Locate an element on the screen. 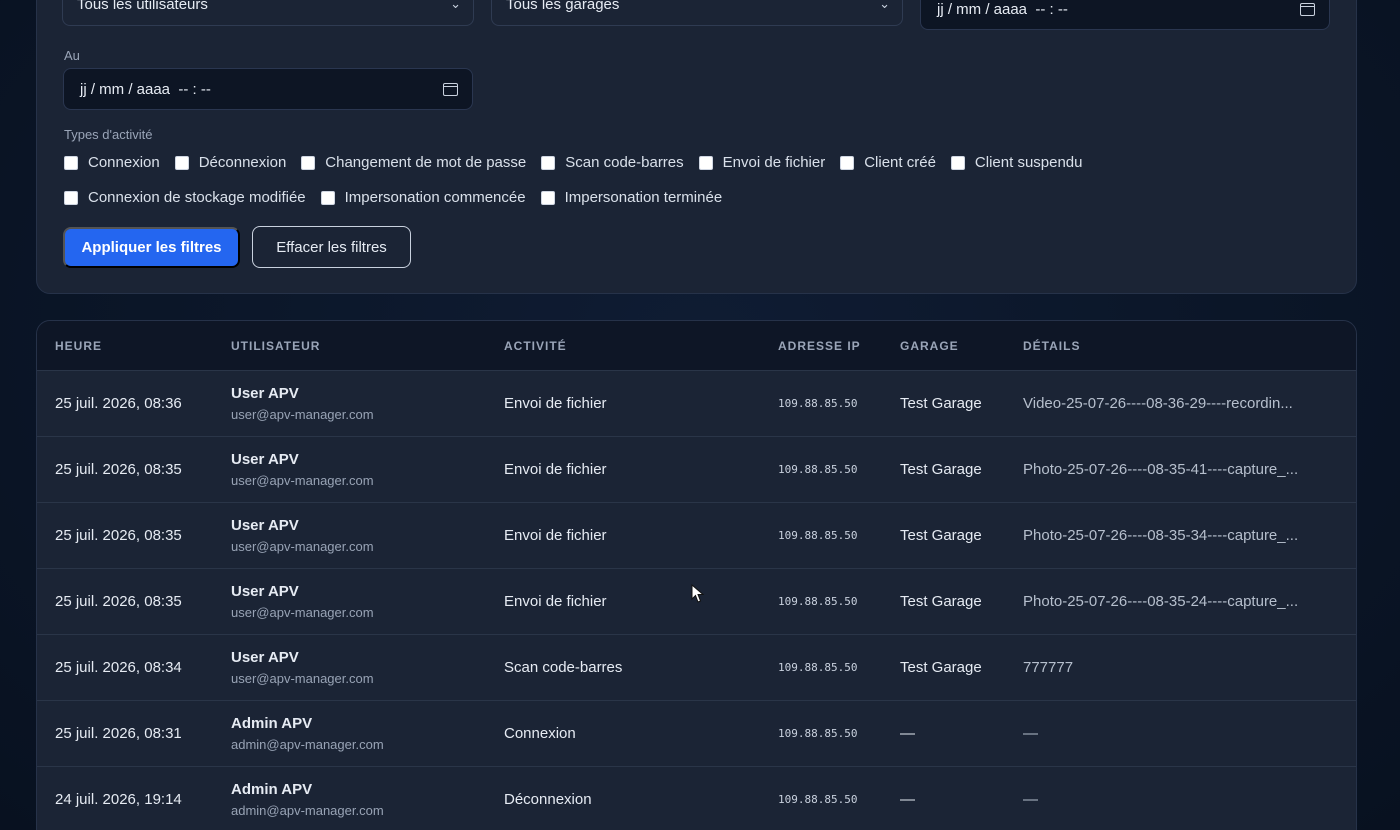  checkbox-label: Connexion is located at coordinates (124, 162).